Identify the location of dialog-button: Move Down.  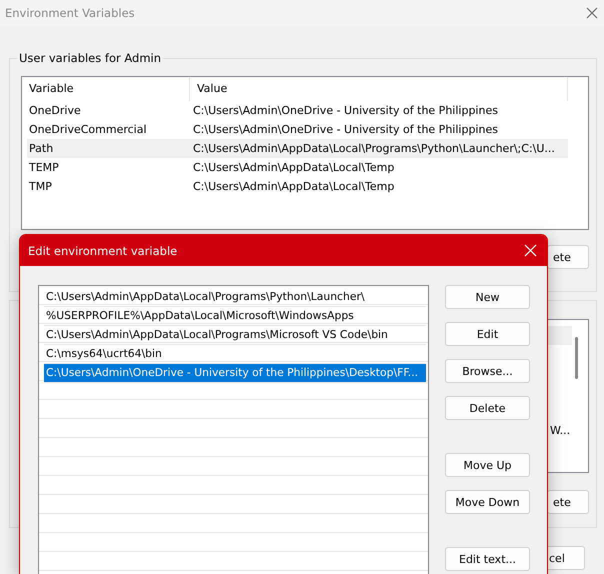
(487, 502).